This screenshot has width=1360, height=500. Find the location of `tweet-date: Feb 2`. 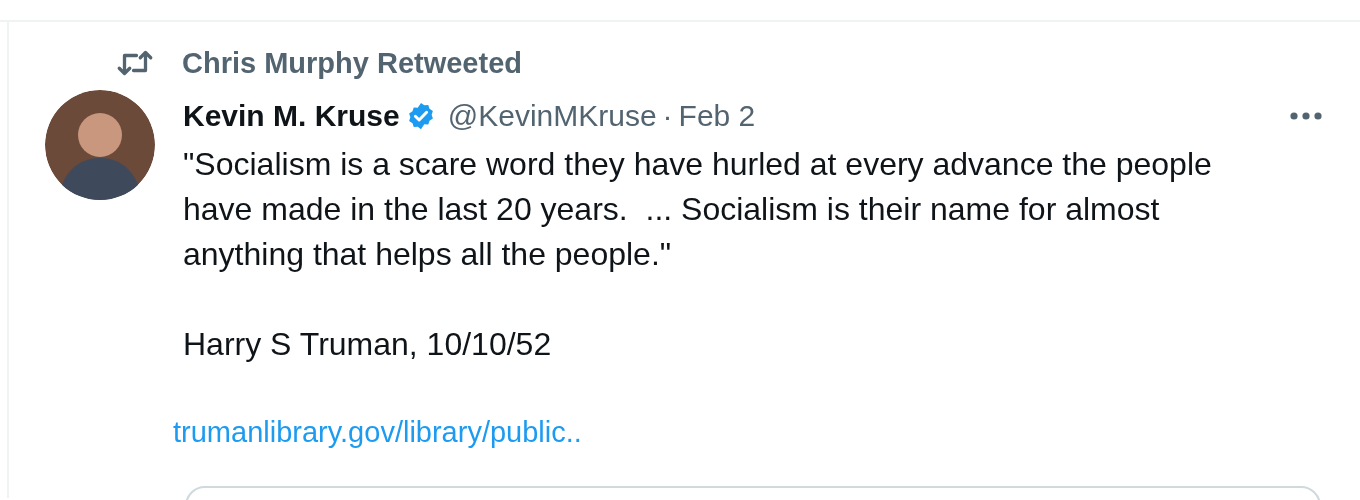

tweet-date: Feb 2 is located at coordinates (717, 116).